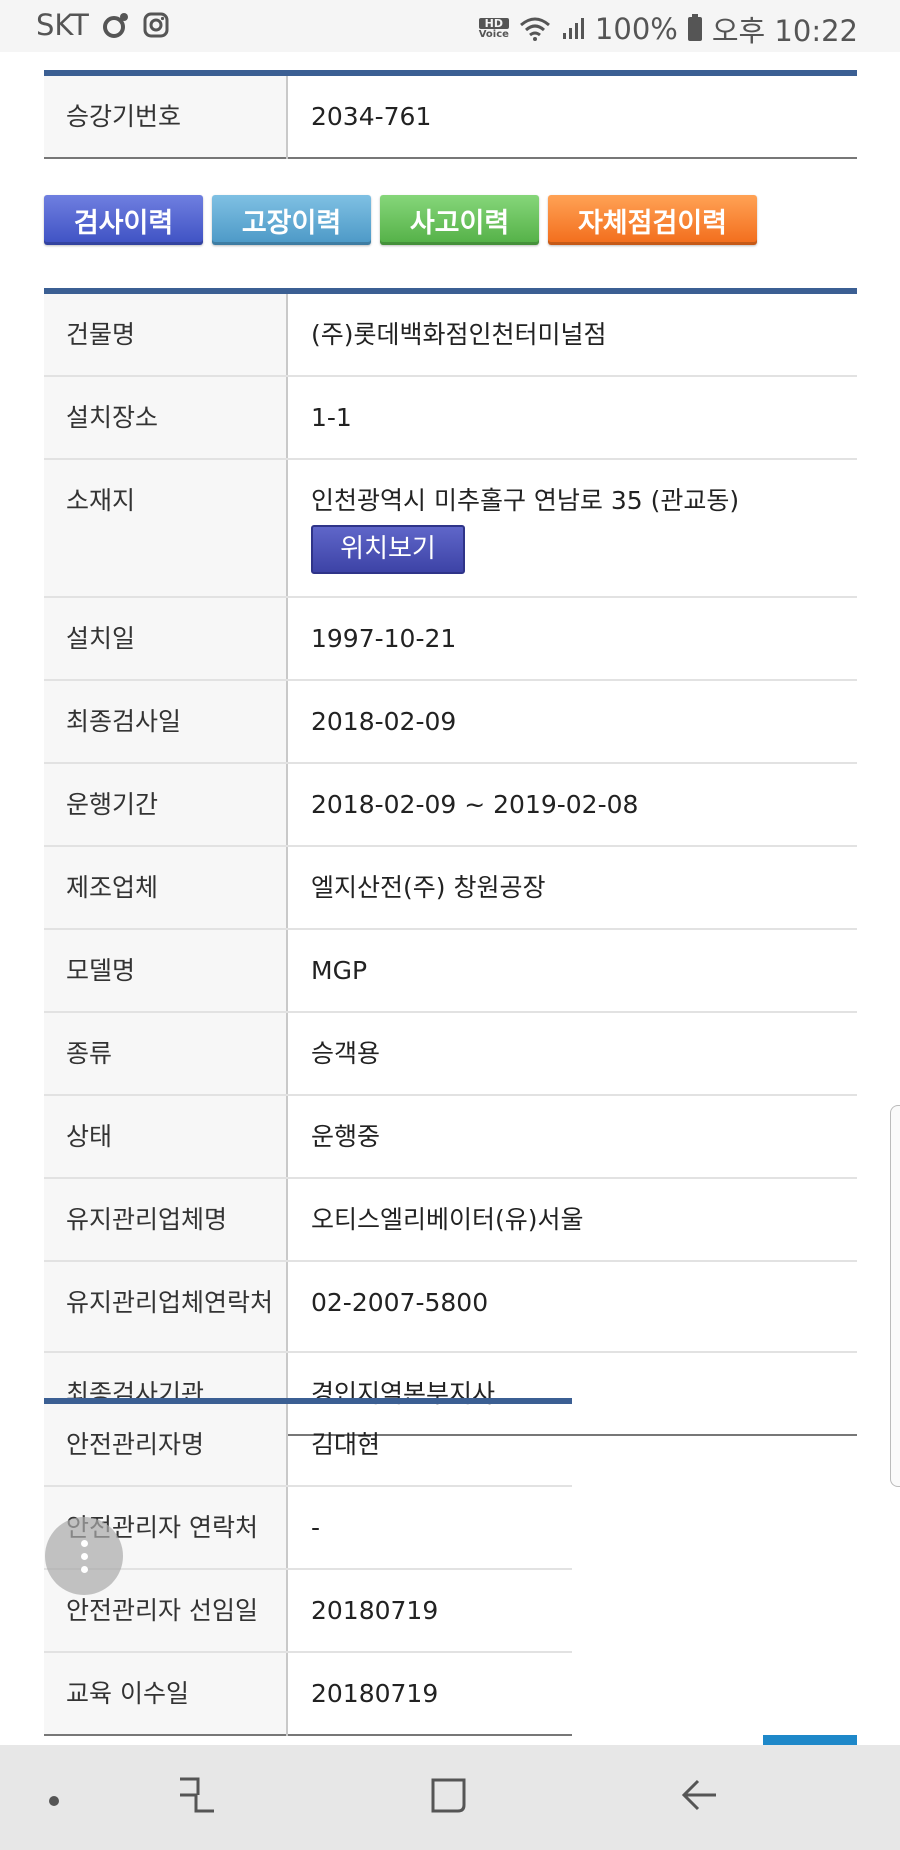 The image size is (900, 1850). I want to click on table-row: 안전관리자 연락처 -, so click(308, 1528).